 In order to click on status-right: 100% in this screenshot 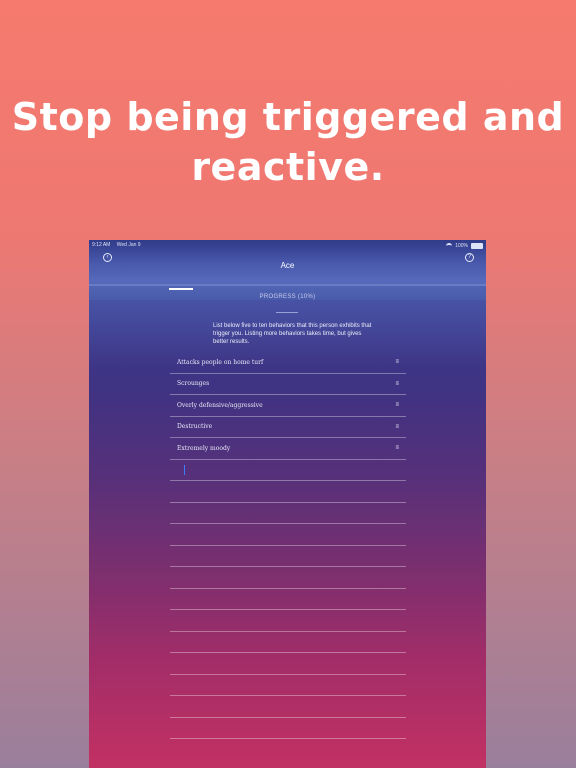, I will do `click(464, 246)`.